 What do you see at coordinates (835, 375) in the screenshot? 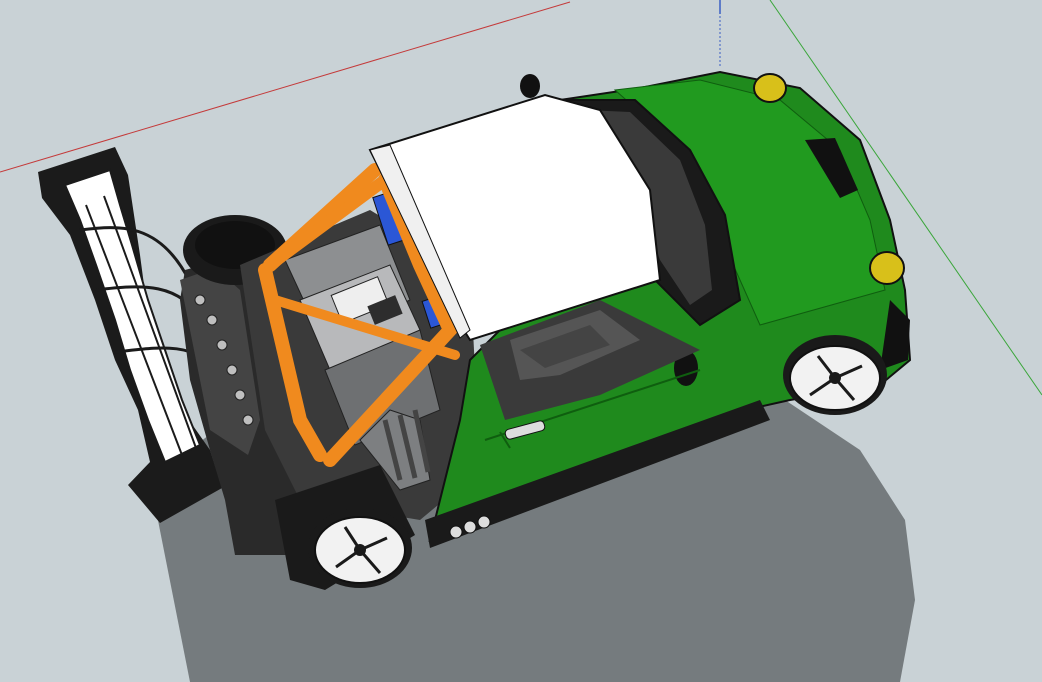
I see `front-right-tire` at bounding box center [835, 375].